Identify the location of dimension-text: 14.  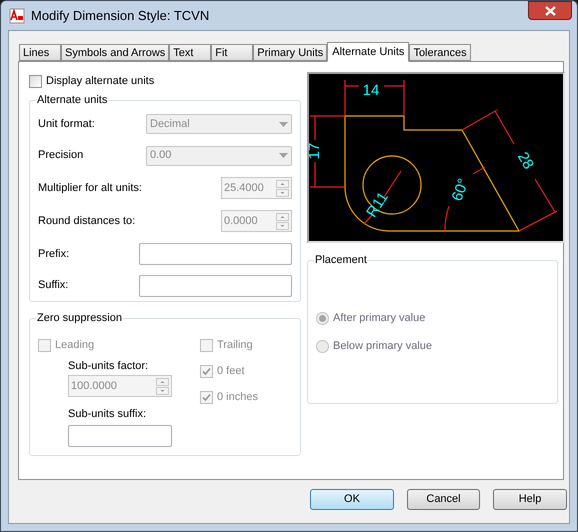
(371, 90).